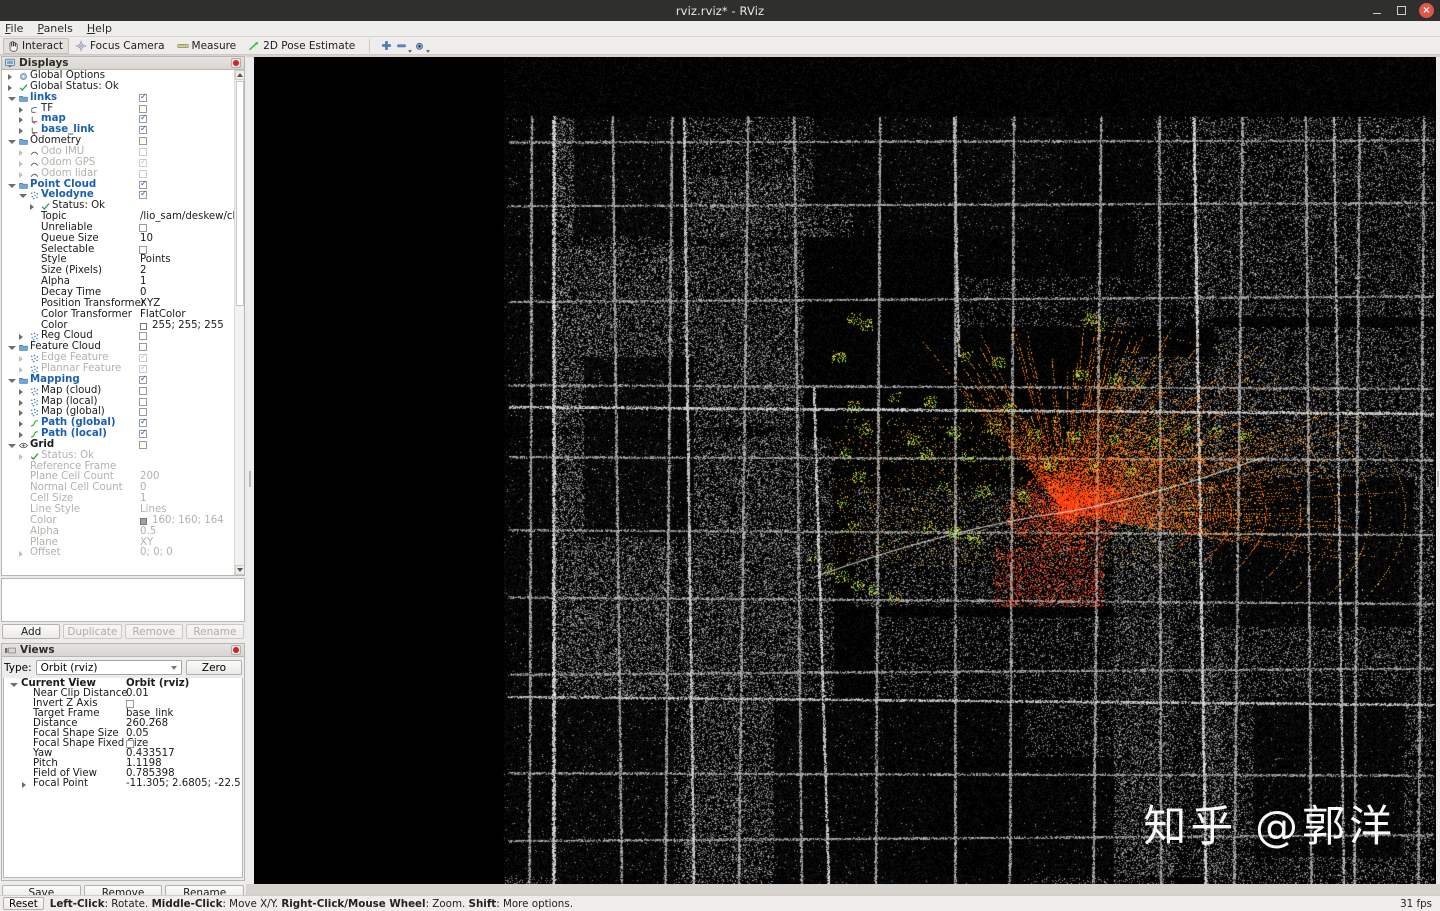  I want to click on zero-button: Zero, so click(214, 667).